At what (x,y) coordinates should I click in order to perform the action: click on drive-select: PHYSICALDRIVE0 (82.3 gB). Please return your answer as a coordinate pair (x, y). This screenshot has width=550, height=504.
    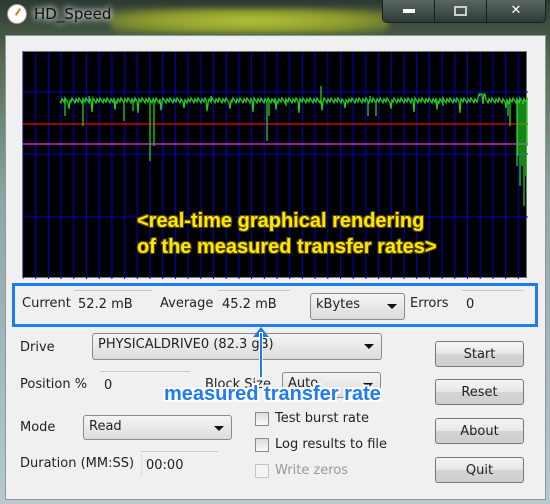
    Looking at the image, I should click on (237, 346).